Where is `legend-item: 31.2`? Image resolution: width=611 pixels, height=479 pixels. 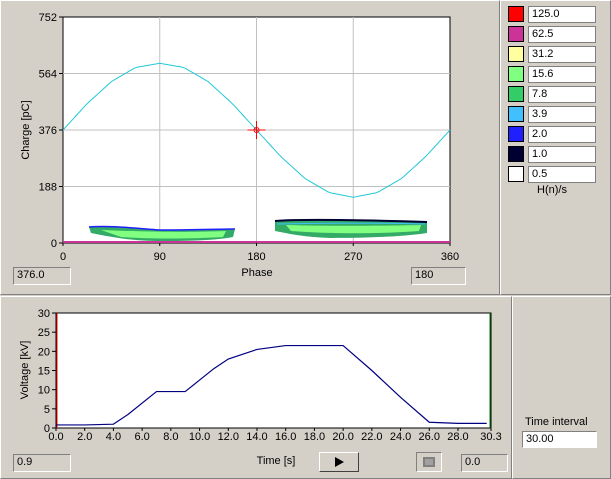 legend-item: 31.2 is located at coordinates (553, 54).